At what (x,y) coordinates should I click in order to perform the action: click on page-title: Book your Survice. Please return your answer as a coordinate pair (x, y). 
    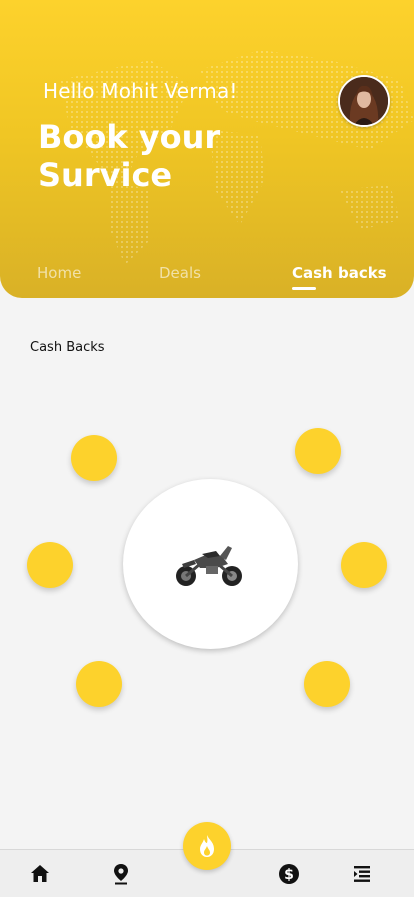
    Looking at the image, I should click on (129, 156).